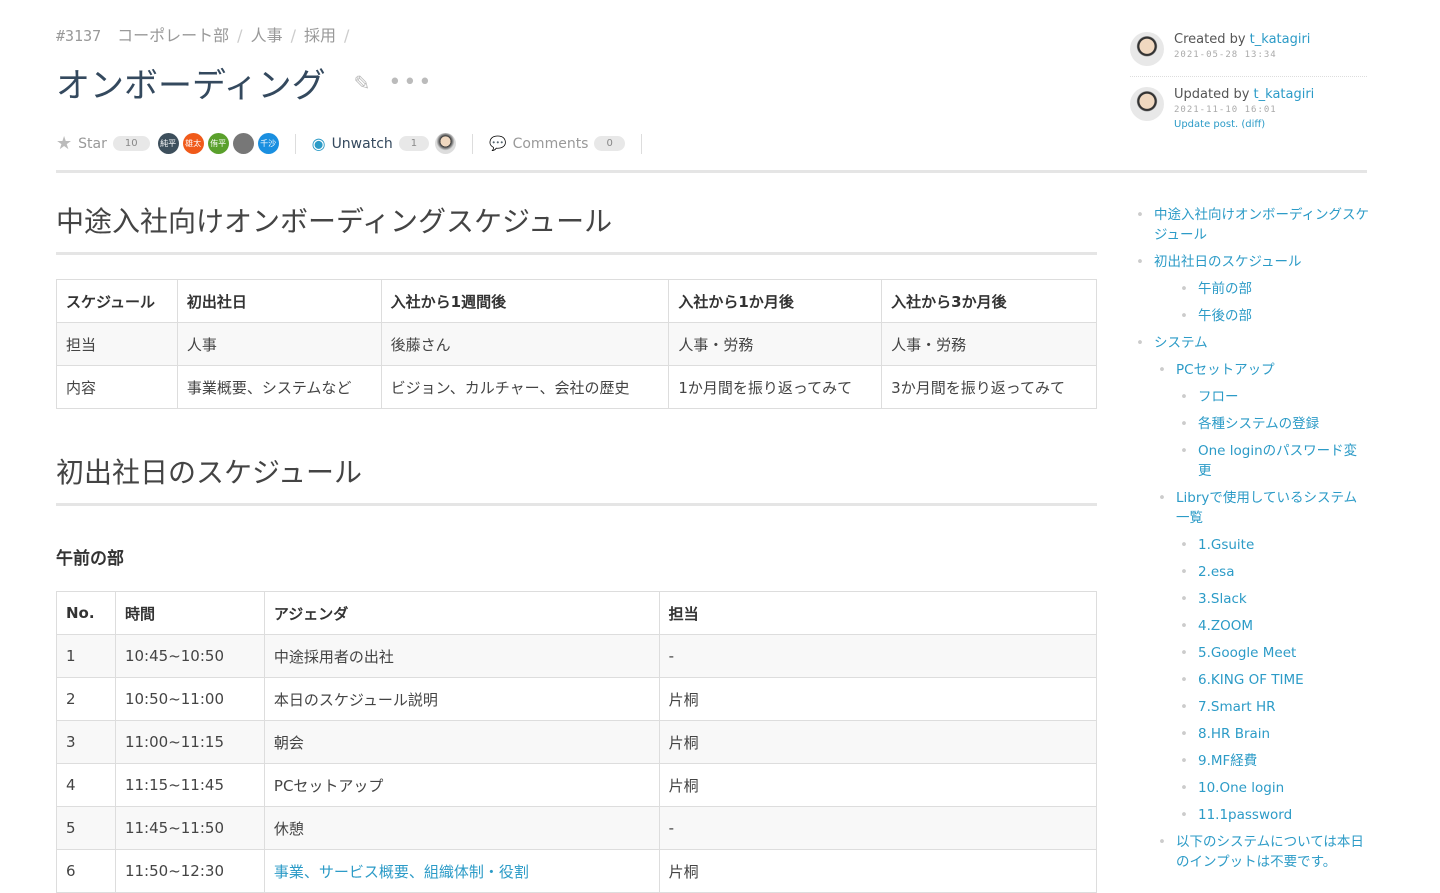 The height and width of the screenshot is (893, 1440). I want to click on toc-item: 6.KING OF TIME, so click(1275, 680).